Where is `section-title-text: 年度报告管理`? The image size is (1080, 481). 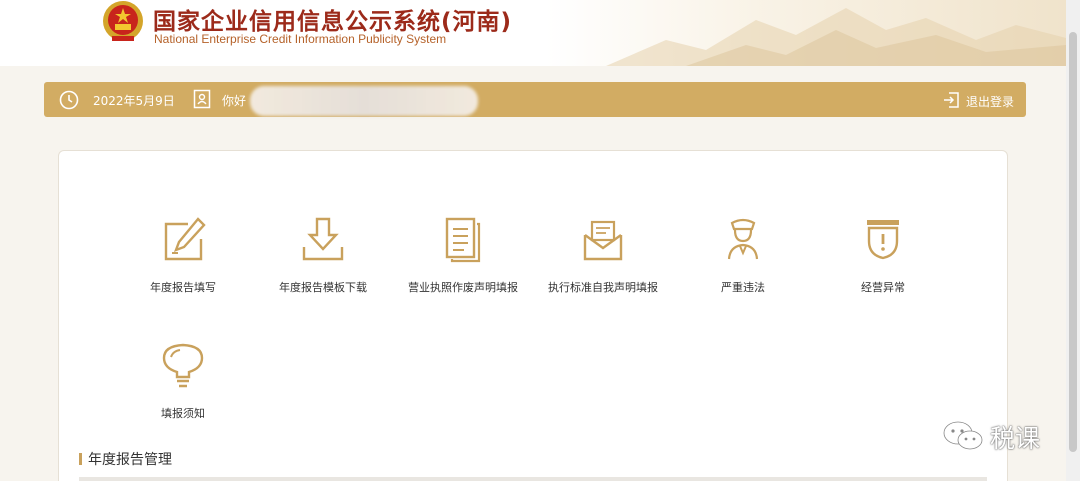 section-title-text: 年度报告管理 is located at coordinates (130, 460).